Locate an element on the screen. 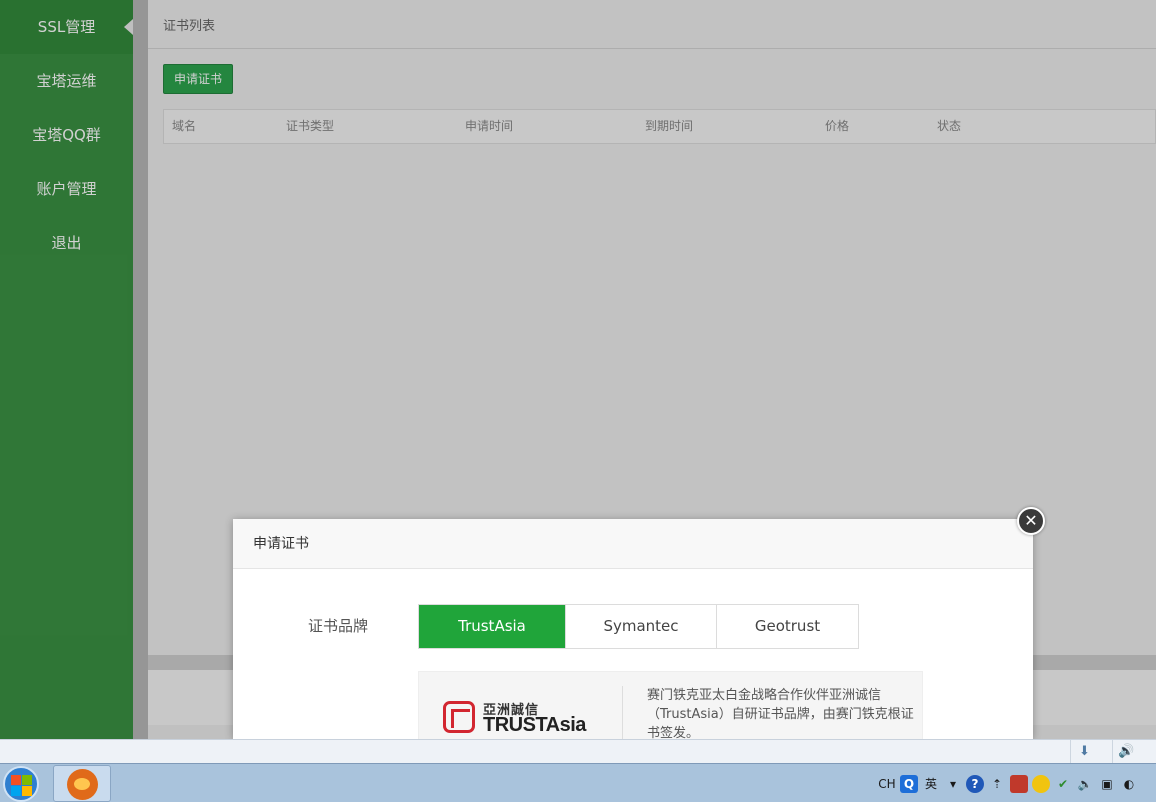  browser-app-icon is located at coordinates (82, 784).